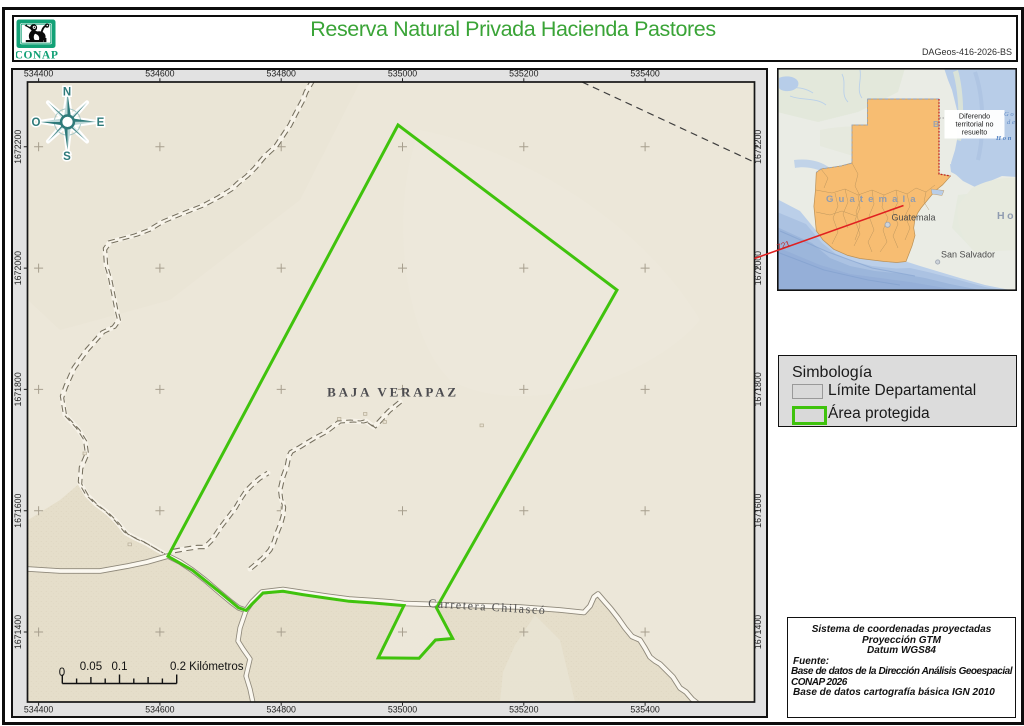  I want to click on svg-text: resuelto, so click(975, 132).